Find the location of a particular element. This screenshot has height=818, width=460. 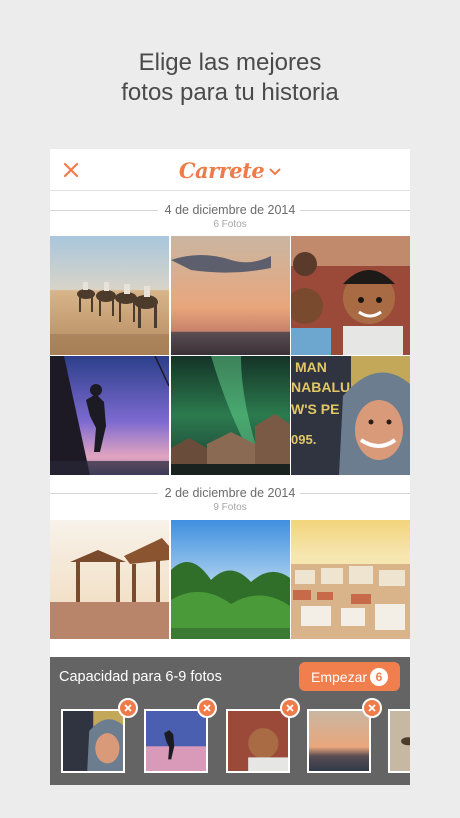

promo-line-2: fotos para tu historia is located at coordinates (230, 92).